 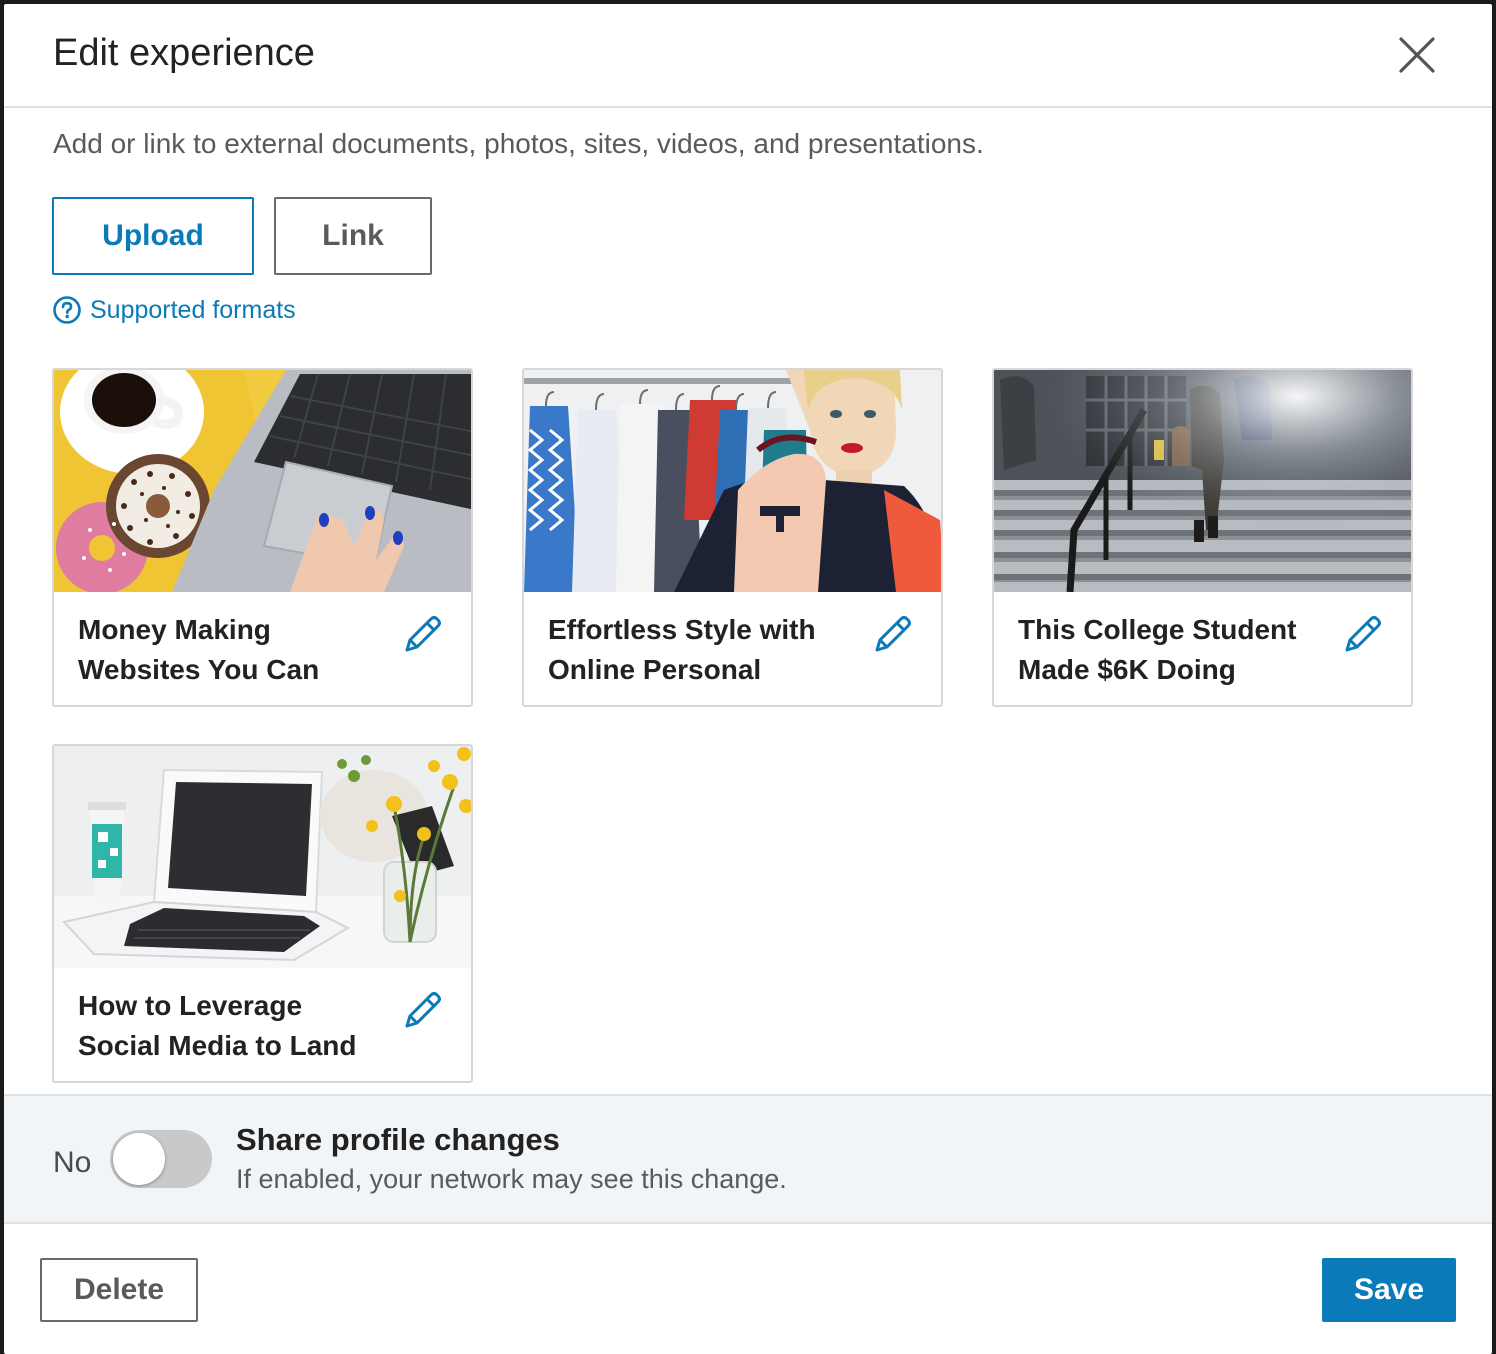 I want to click on supported-formats-label: Supported formats, so click(x=193, y=309).